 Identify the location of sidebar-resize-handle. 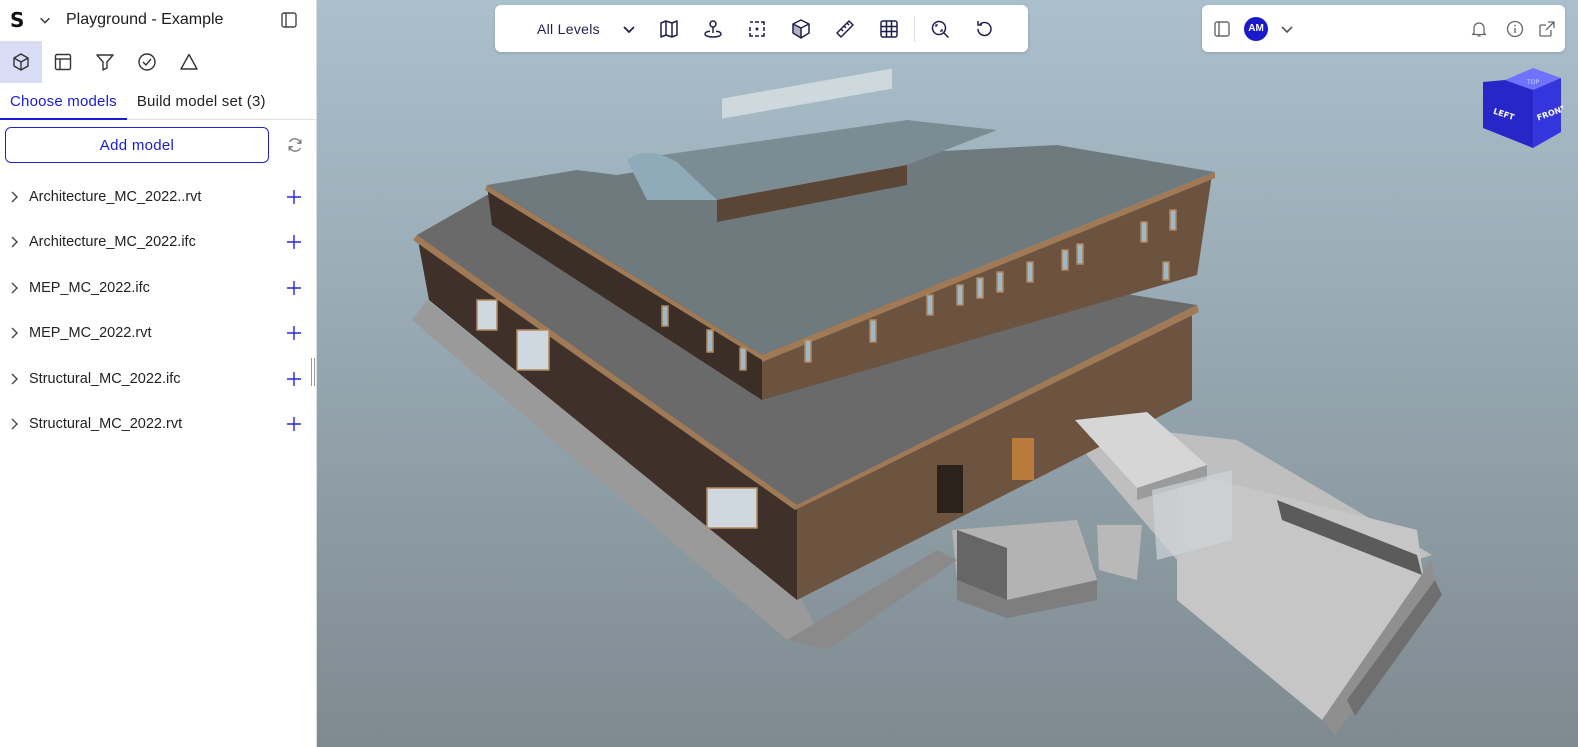
(313, 372).